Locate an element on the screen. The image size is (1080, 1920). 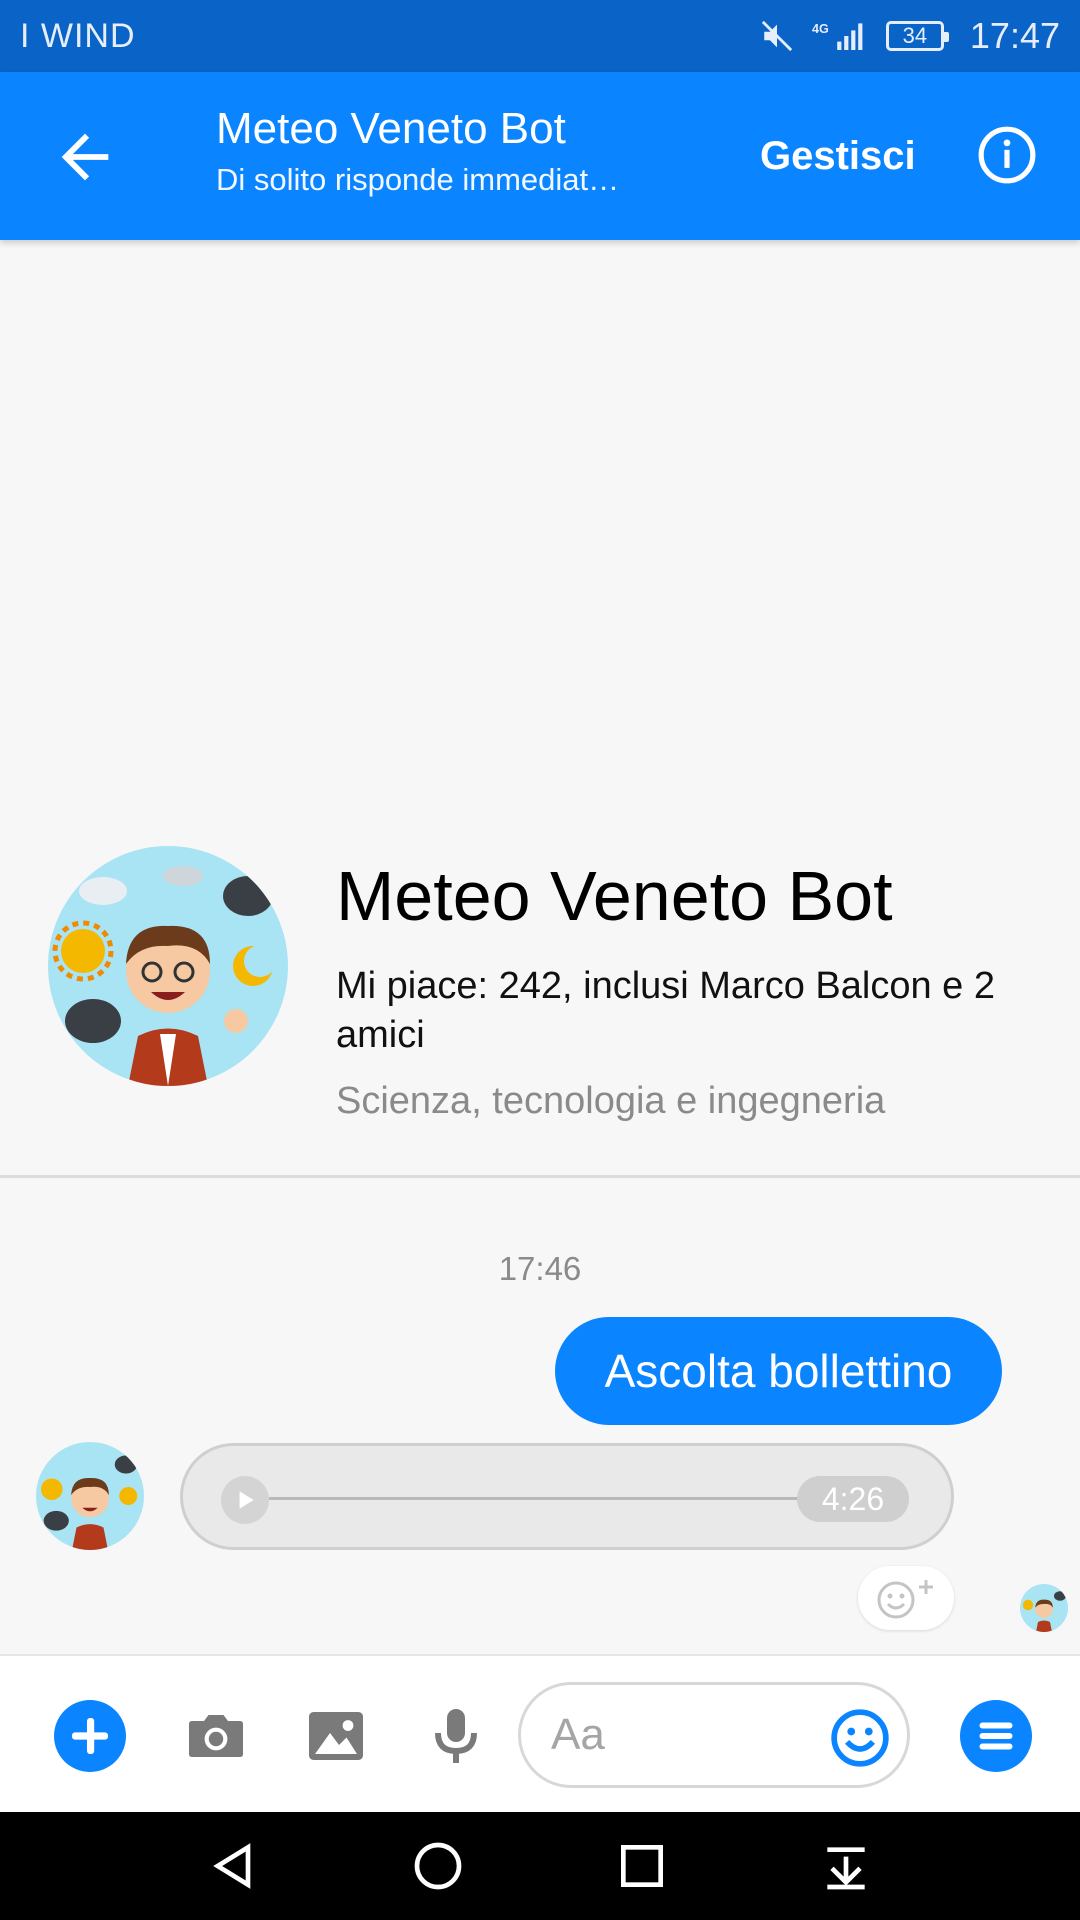
camera-icon is located at coordinates (216, 1736).